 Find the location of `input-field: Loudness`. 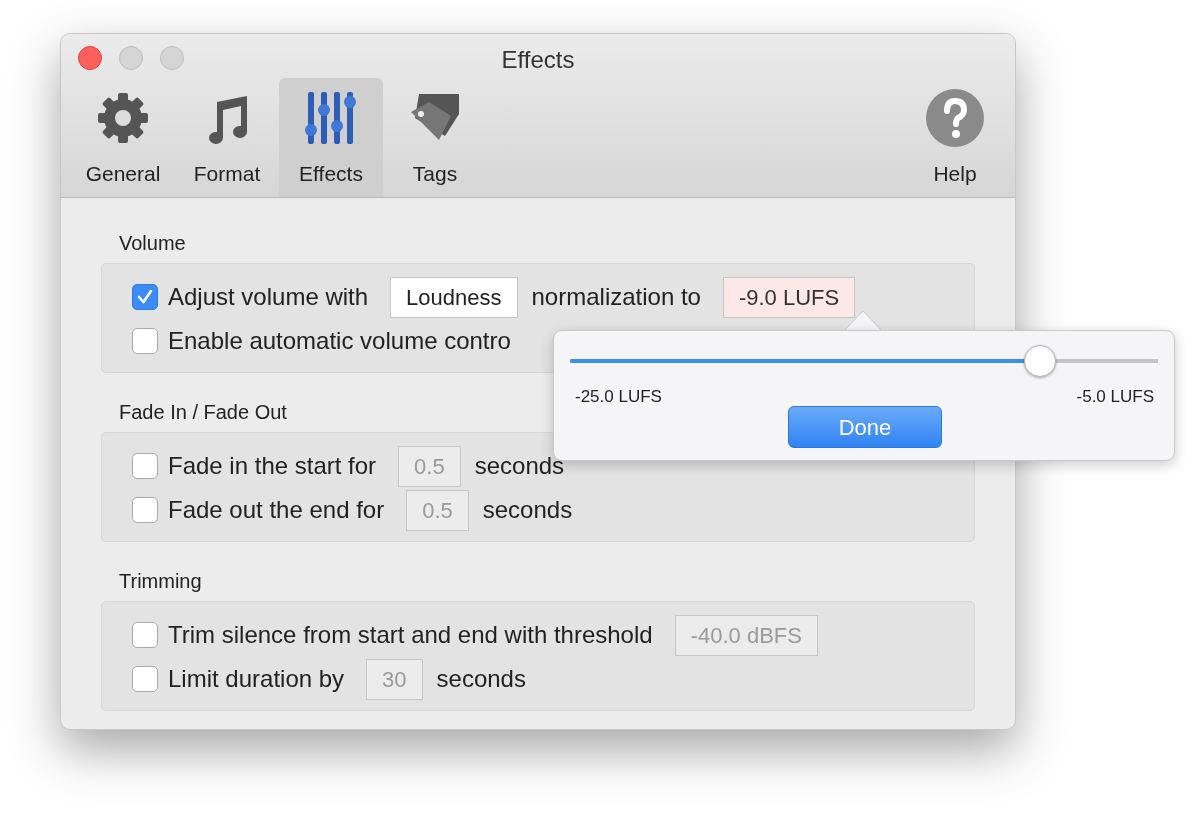

input-field: Loudness is located at coordinates (454, 297).